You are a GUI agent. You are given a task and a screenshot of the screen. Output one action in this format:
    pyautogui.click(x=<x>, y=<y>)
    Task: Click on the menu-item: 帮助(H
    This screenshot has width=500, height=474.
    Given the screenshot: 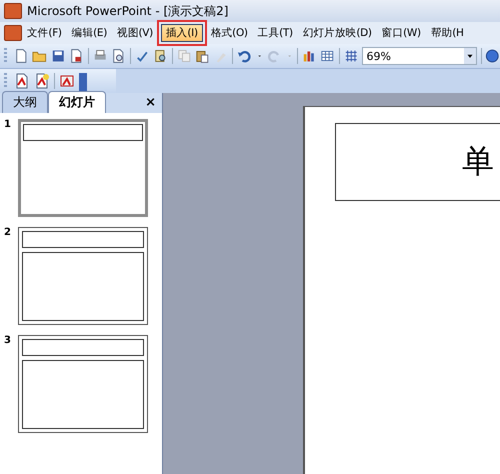 What is the action you would take?
    pyautogui.click(x=447, y=33)
    